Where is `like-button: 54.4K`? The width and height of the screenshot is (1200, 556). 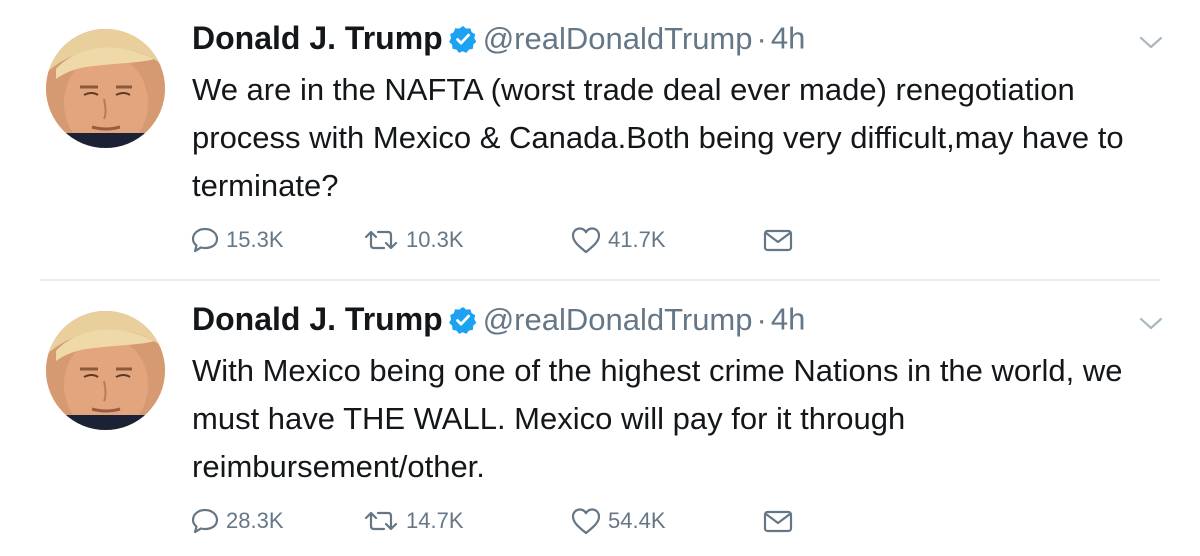
like-button: 54.4K is located at coordinates (618, 521).